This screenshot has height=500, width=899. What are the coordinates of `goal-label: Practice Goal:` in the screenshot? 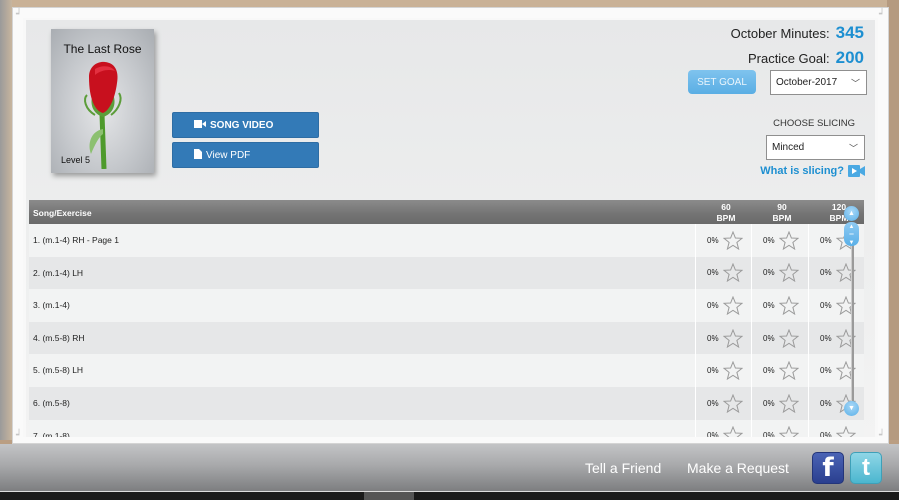 It's located at (788, 58).